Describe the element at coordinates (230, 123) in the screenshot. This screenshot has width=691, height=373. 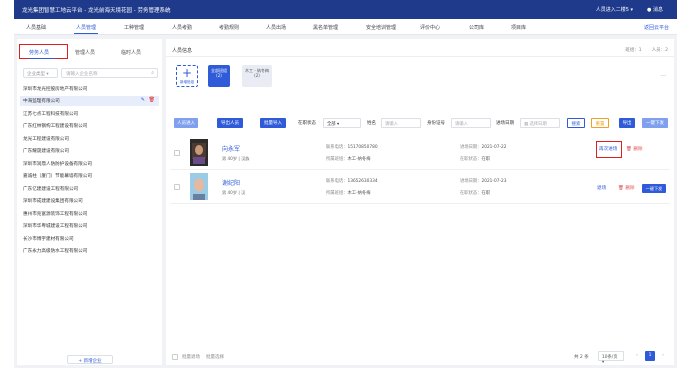
I see `export-people-button: 导出人员` at that location.